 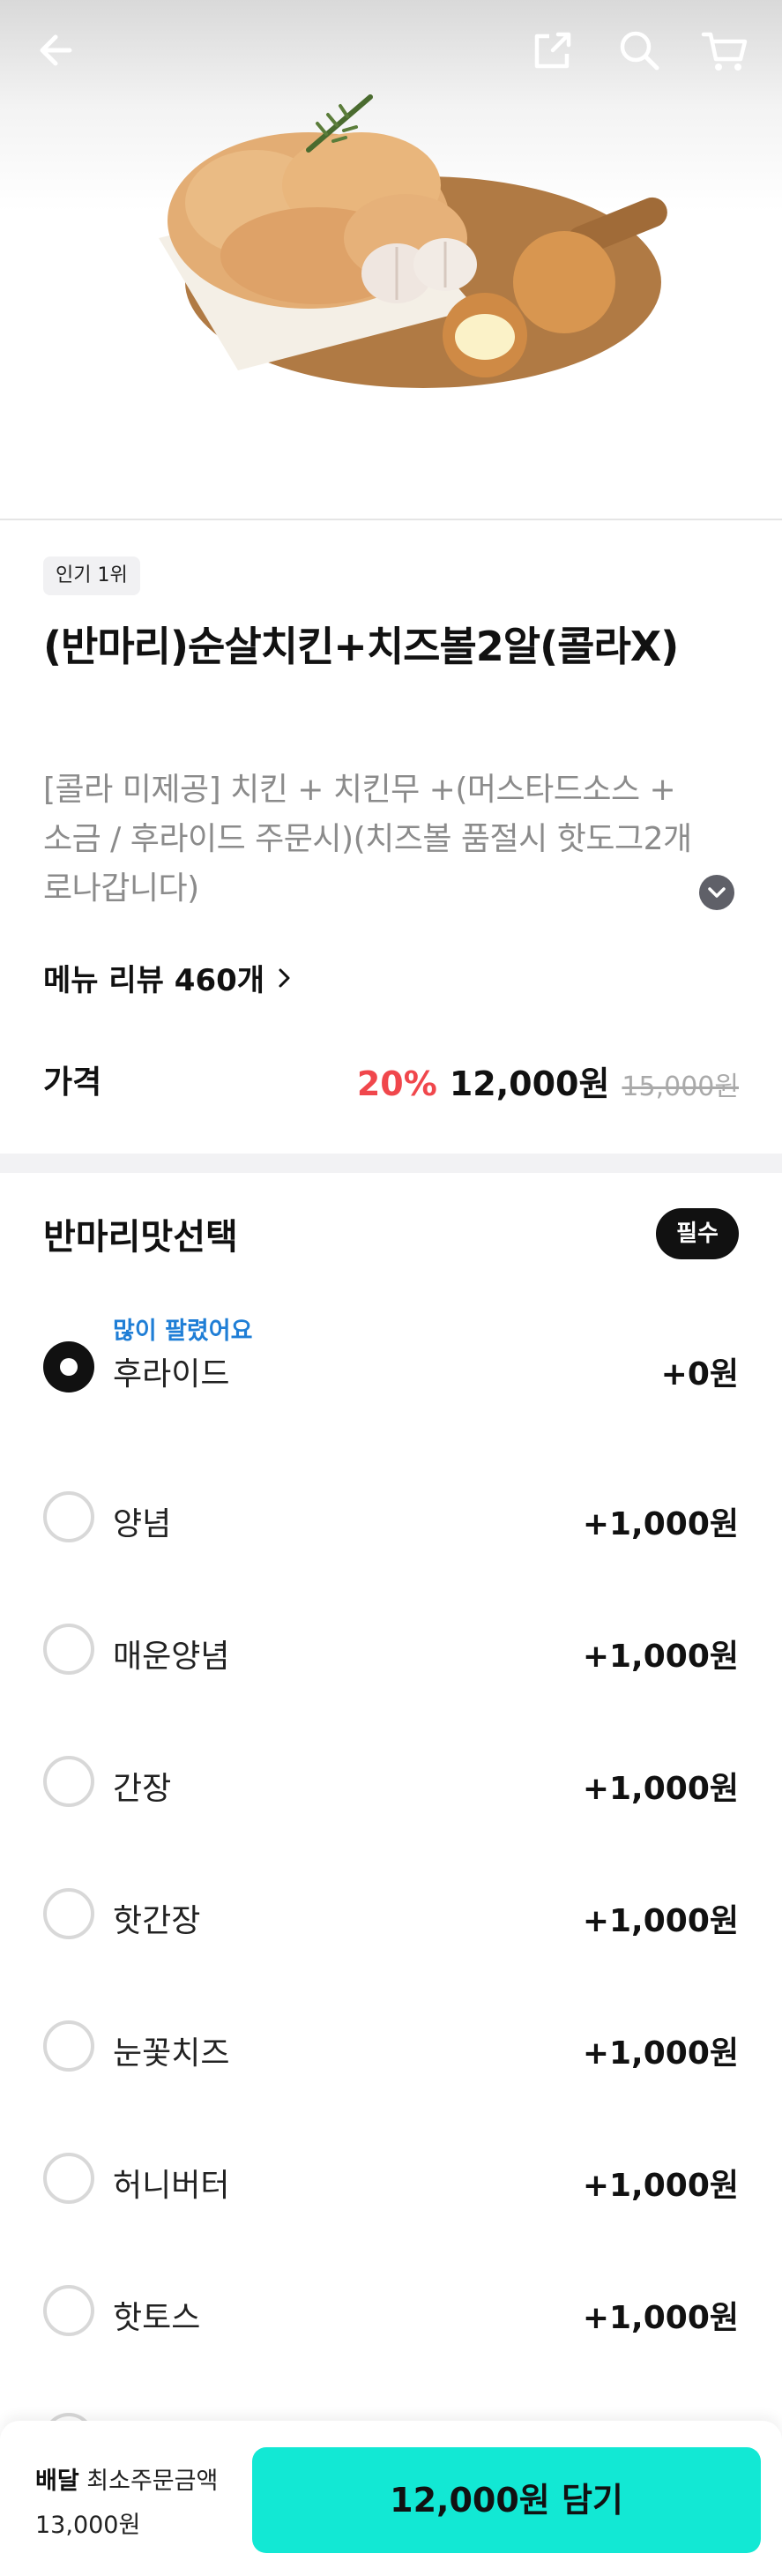 I want to click on add-to-cart-button: 12,000원 담기, so click(x=507, y=2500).